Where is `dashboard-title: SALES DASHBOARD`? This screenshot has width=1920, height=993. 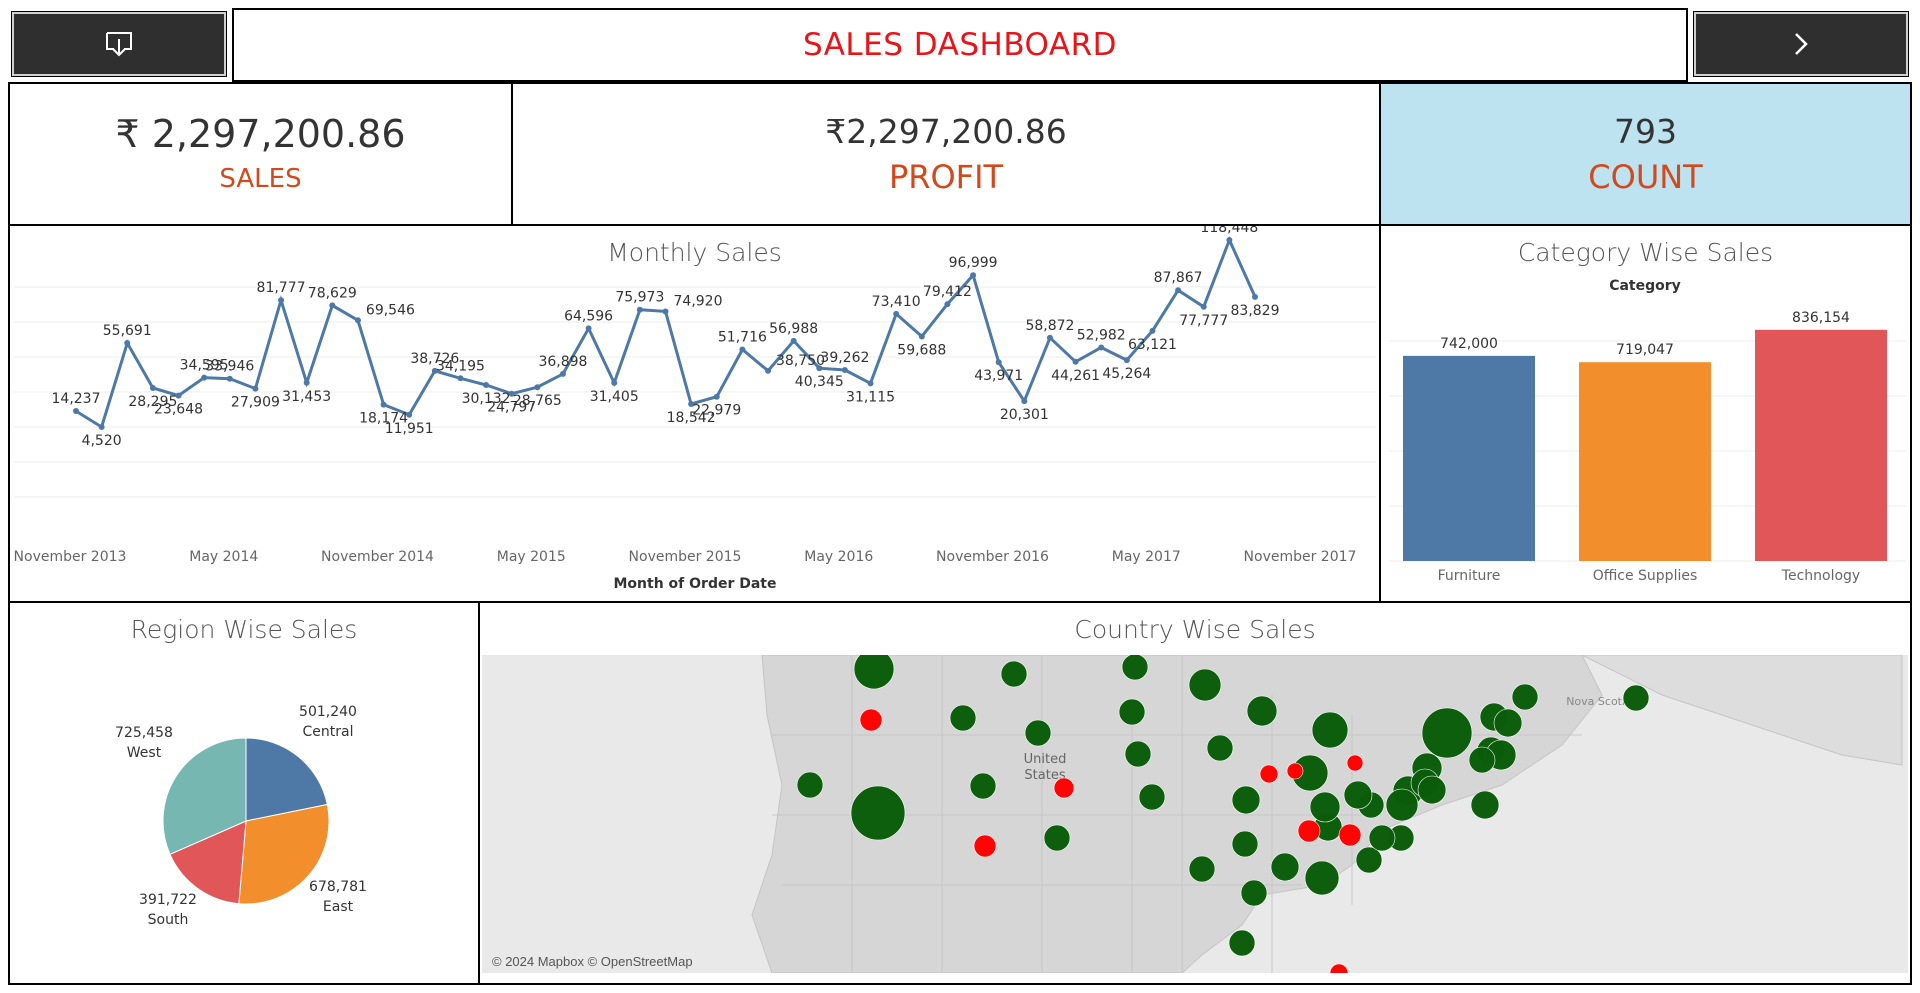
dashboard-title: SALES DASHBOARD is located at coordinates (960, 45).